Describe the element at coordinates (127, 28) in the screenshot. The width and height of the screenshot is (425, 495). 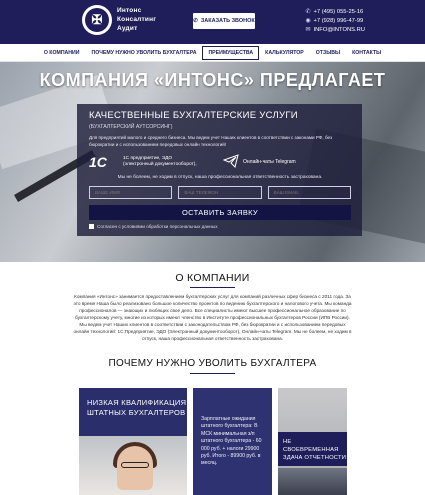
I see `logo-line: Аудит` at that location.